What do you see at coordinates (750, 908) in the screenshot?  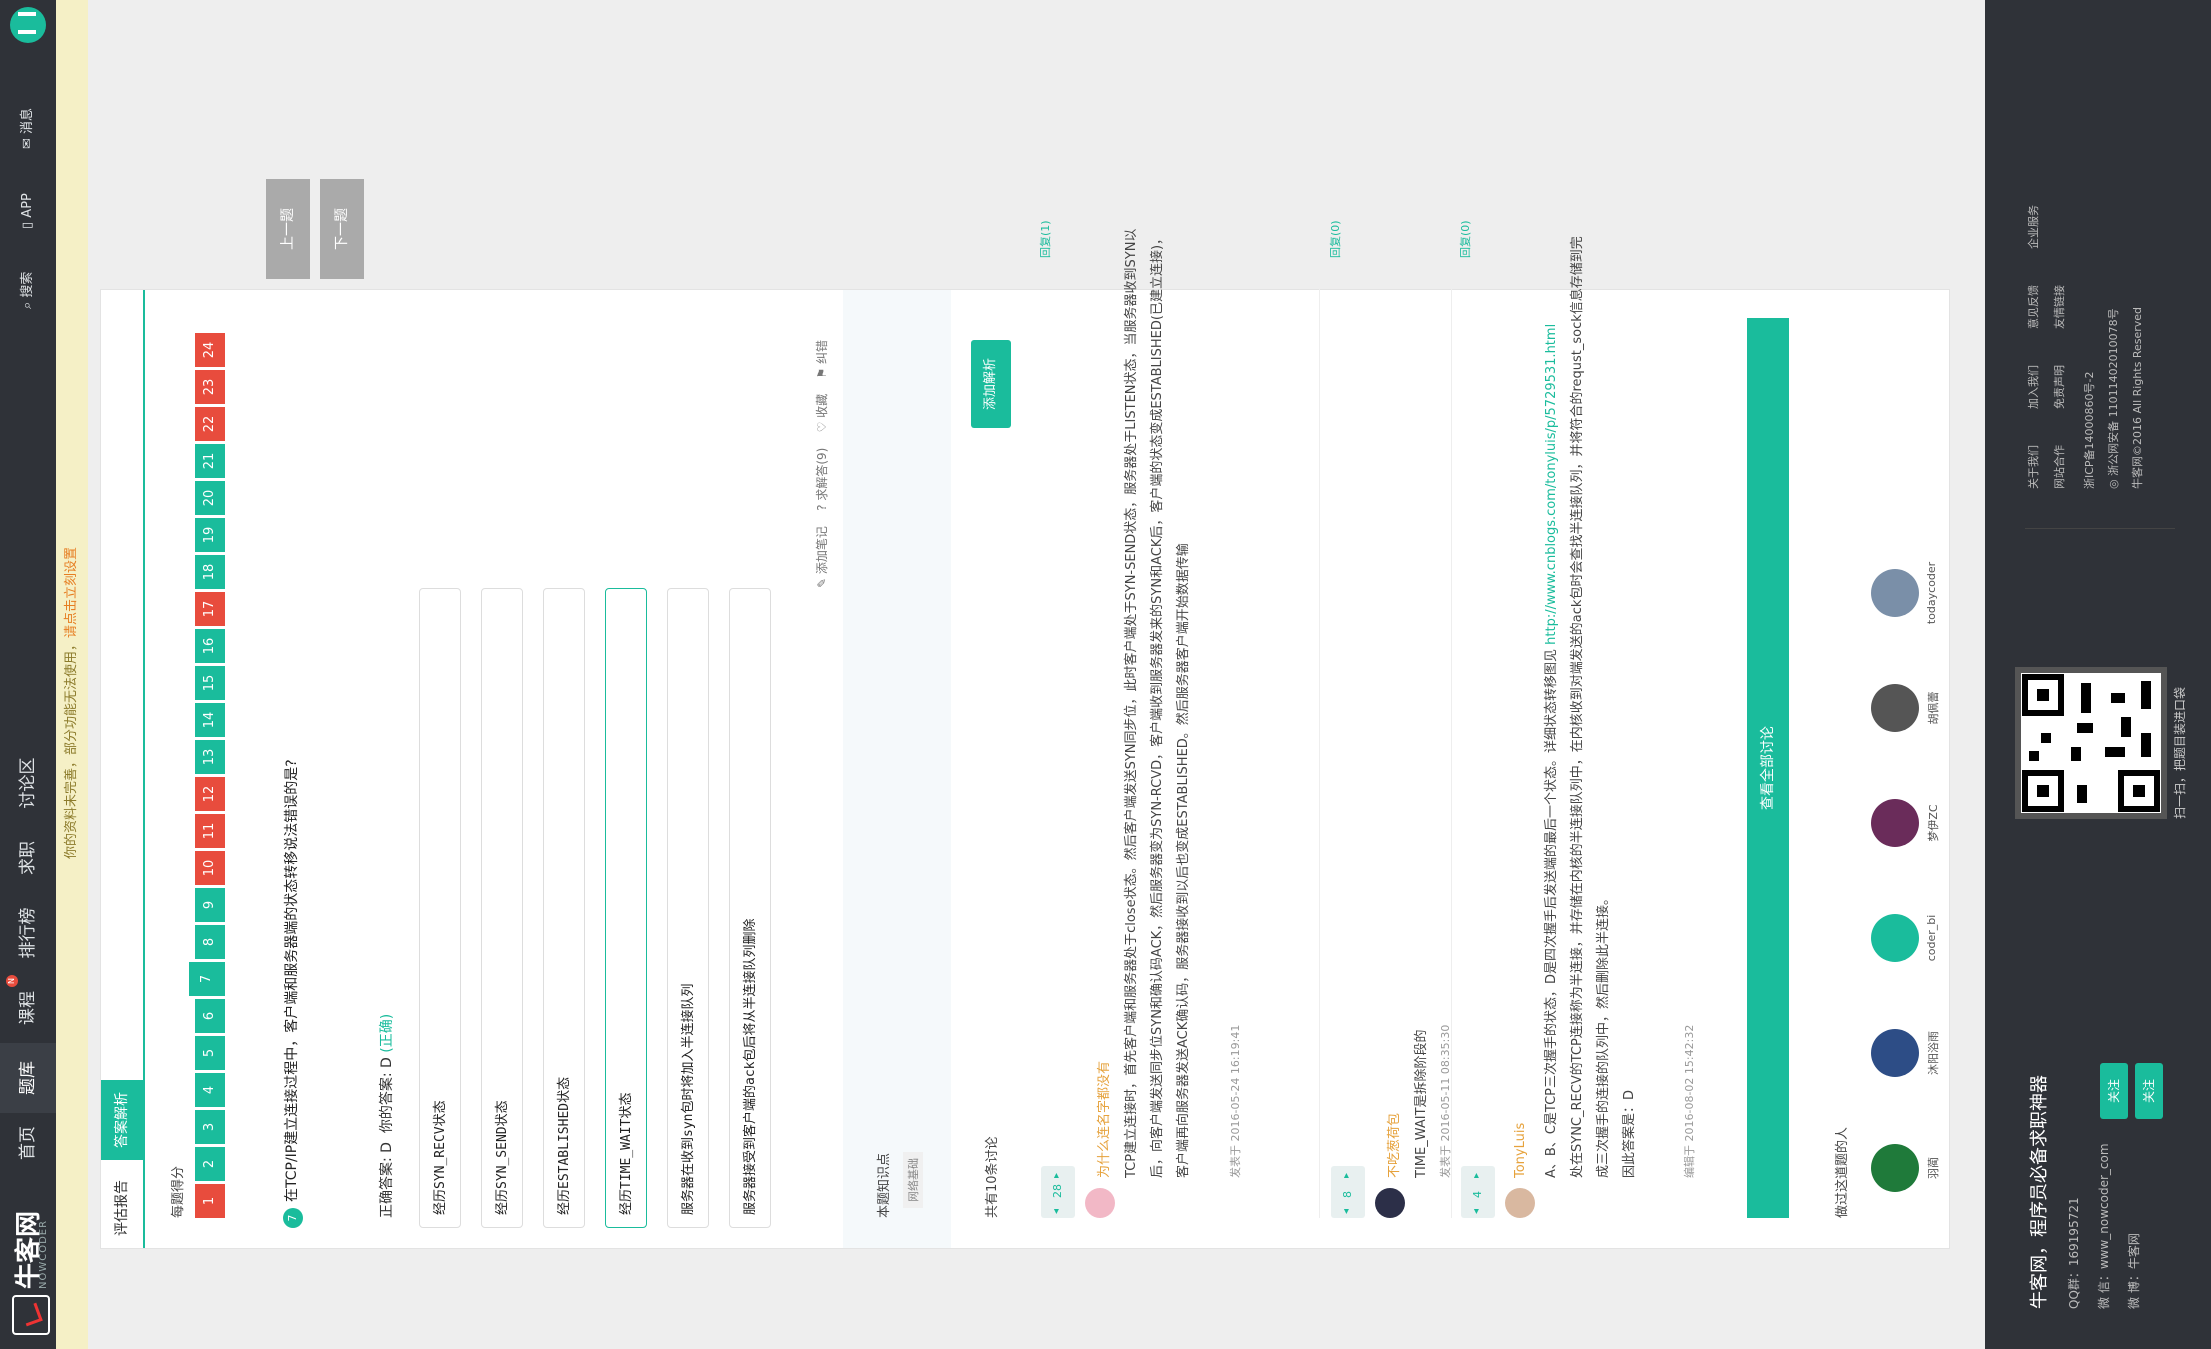 I see `option-f: 服务器接受到客户端的ack包后将从半连接队列删除` at bounding box center [750, 908].